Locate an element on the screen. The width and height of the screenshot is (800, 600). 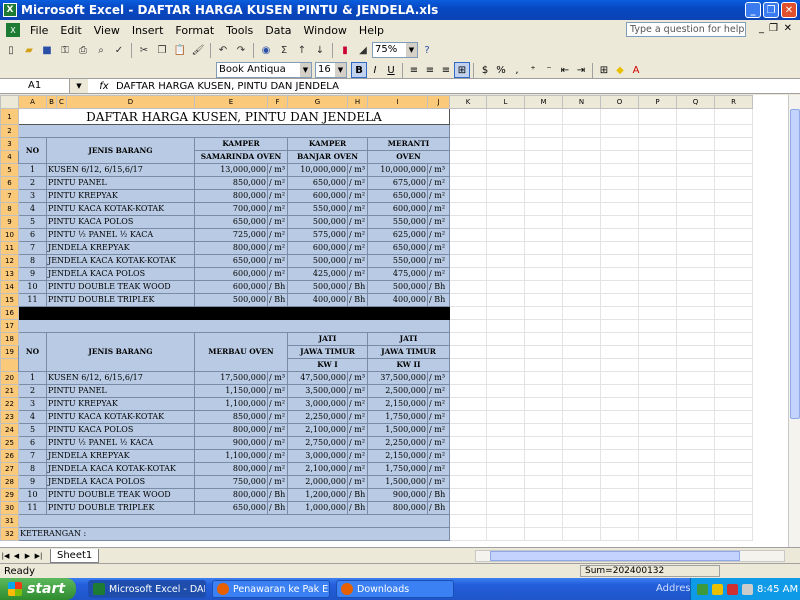
header-col2-line2: BANJAR OVEN is located at coordinates (327, 157).